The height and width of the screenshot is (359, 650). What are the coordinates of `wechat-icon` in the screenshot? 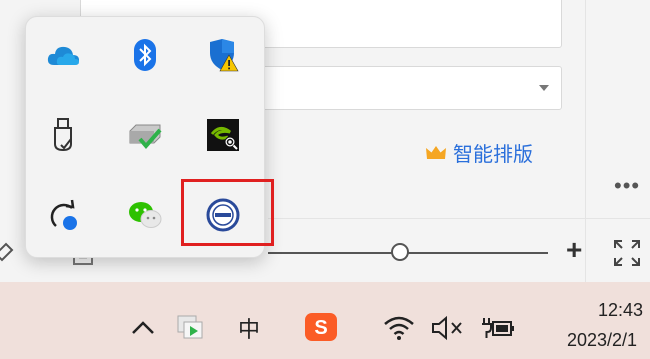 It's located at (145, 215).